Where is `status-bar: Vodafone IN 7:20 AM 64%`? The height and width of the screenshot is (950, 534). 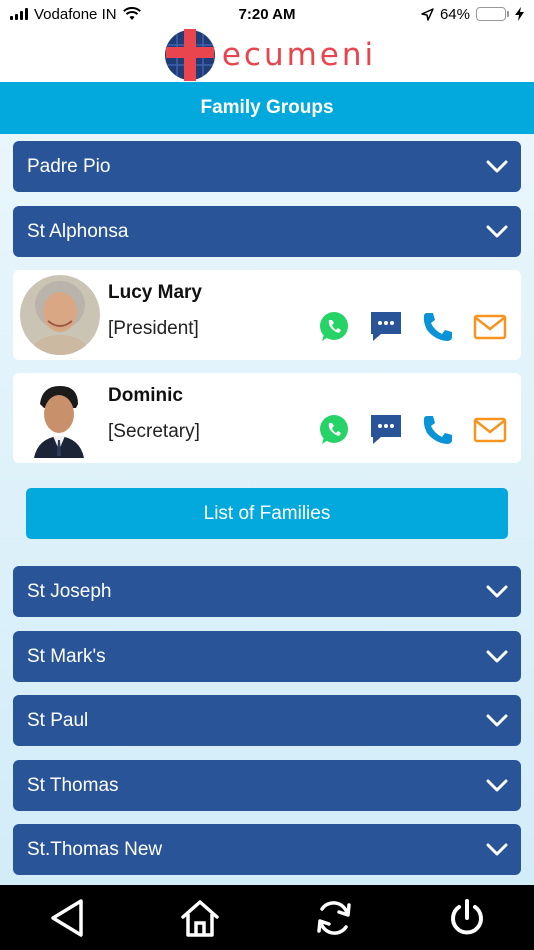 status-bar: Vodafone IN 7:20 AM 64% is located at coordinates (267, 14).